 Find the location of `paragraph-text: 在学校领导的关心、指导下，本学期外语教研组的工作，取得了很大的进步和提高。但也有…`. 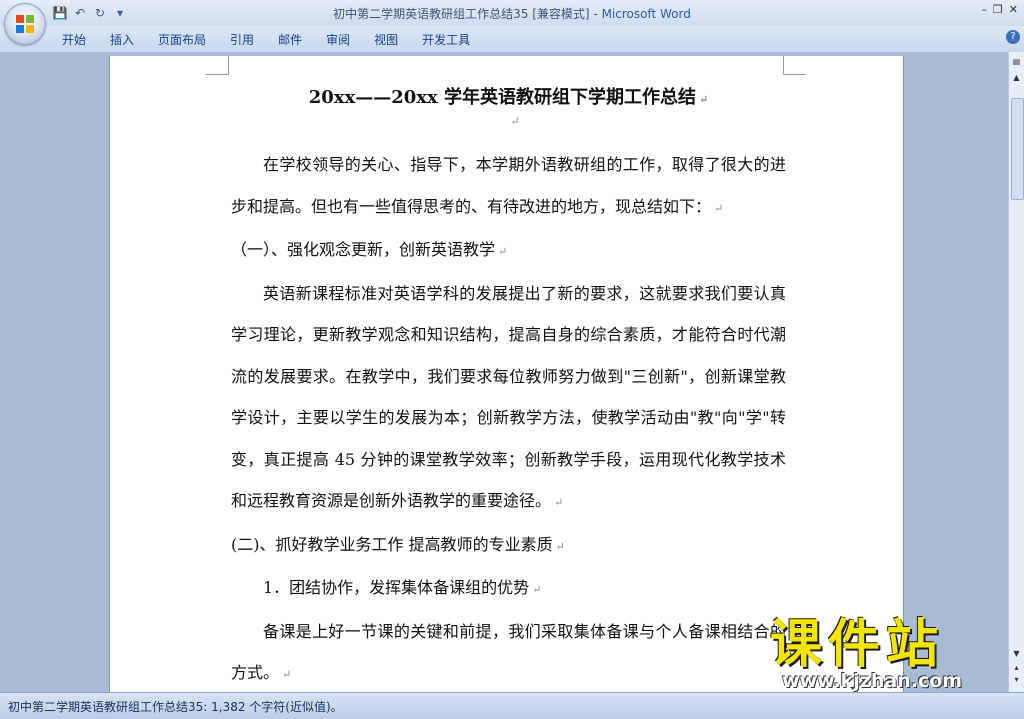

paragraph-text: 在学校领导的关心、指导下，本学期外语教研组的工作，取得了很大的进步和提高。但也有… is located at coordinates (508, 185).